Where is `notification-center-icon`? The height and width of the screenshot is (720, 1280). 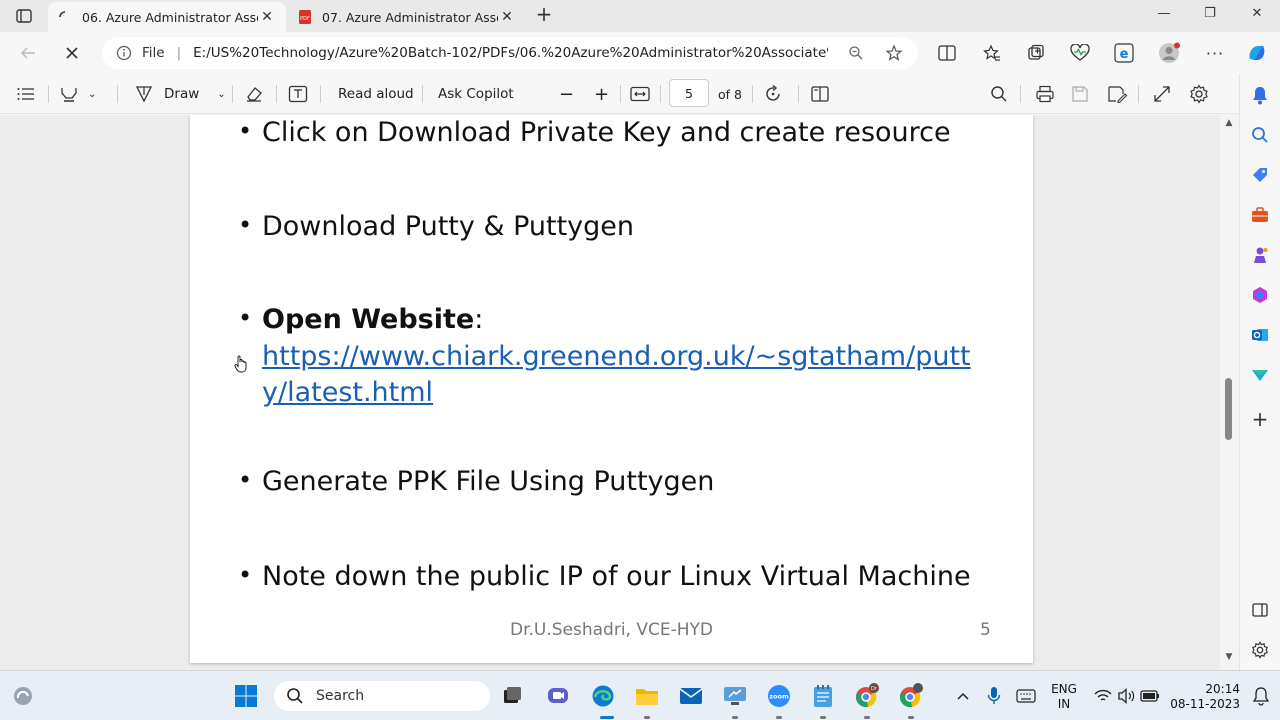 notification-center-icon is located at coordinates (1261, 696).